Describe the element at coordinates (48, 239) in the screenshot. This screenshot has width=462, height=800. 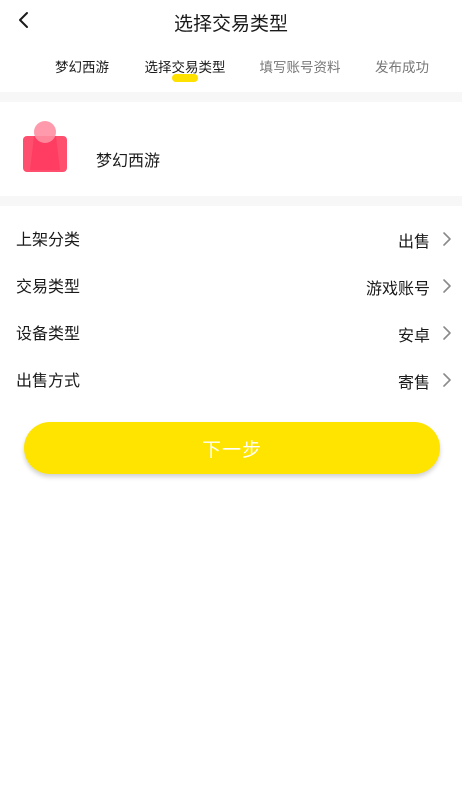
I see `option-label: 上架分类` at that location.